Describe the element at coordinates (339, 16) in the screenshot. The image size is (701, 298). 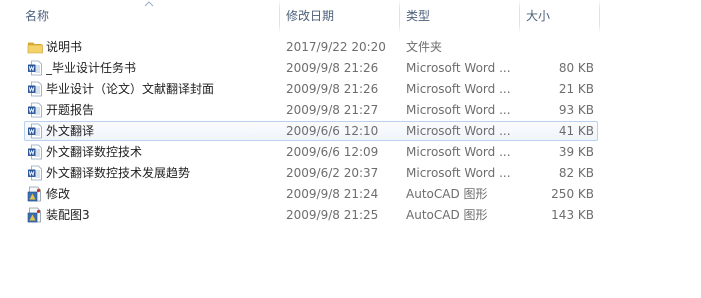
I see `column-header-date: 修改日期` at that location.